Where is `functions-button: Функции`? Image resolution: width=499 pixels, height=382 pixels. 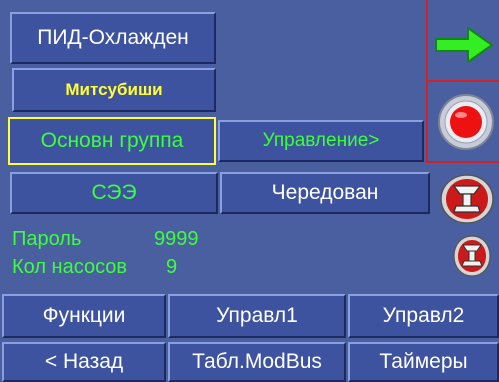 functions-button: Функции is located at coordinates (84, 316).